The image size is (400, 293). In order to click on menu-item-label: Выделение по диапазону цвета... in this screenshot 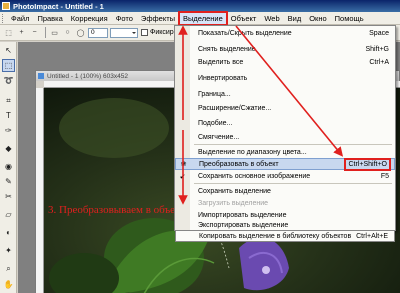, I will do `click(252, 152)`.